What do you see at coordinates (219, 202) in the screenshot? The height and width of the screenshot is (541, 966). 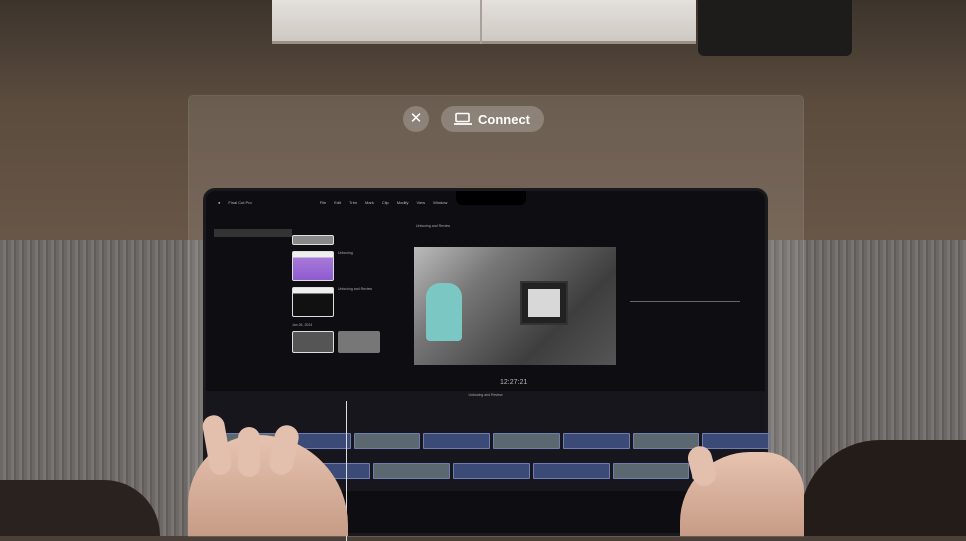 I see `apple-icon: ●` at bounding box center [219, 202].